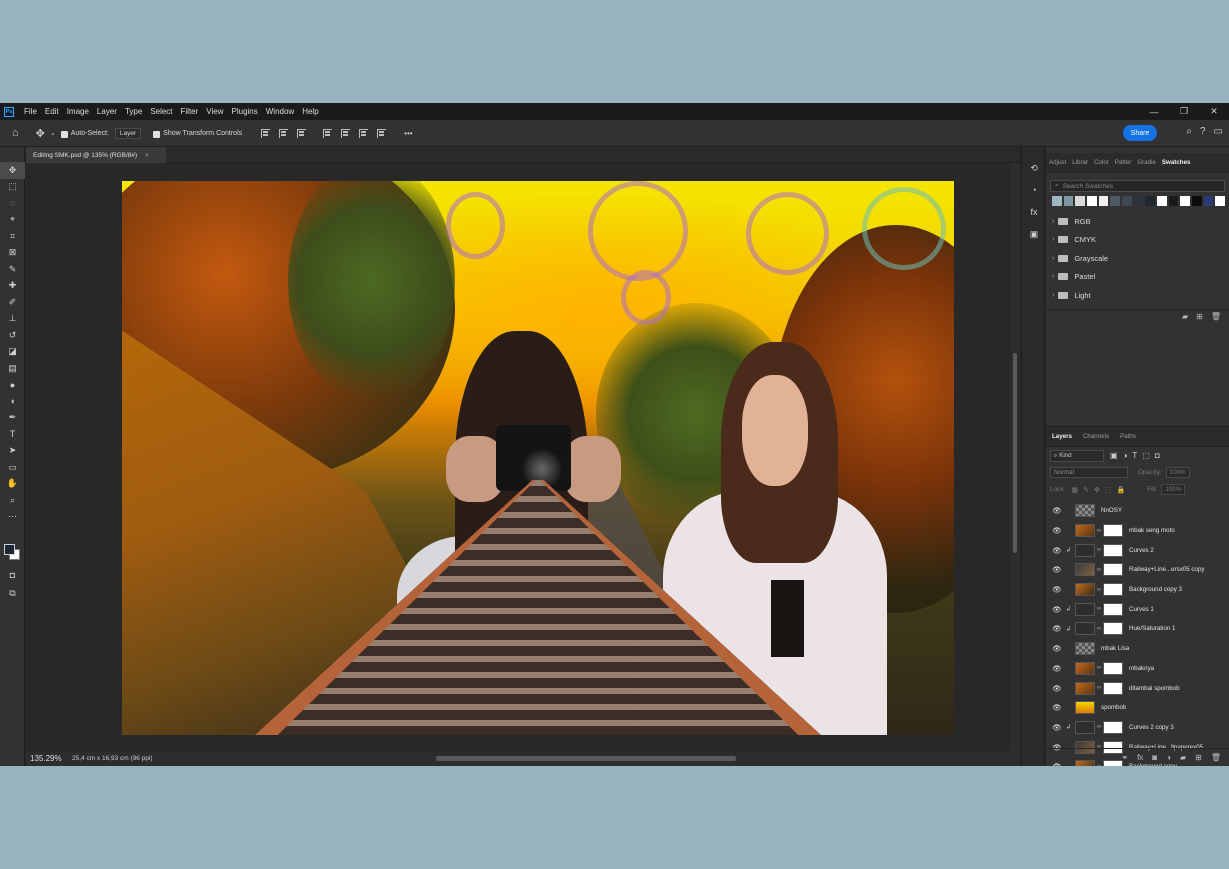 This screenshot has height=869, width=1229. I want to click on menu-layer: Layer, so click(107, 111).